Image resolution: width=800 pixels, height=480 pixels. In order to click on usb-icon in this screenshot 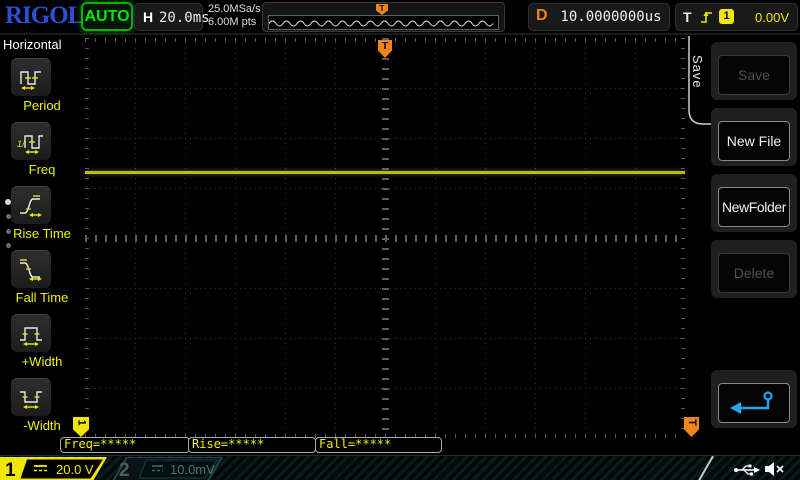, I will do `click(747, 470)`.